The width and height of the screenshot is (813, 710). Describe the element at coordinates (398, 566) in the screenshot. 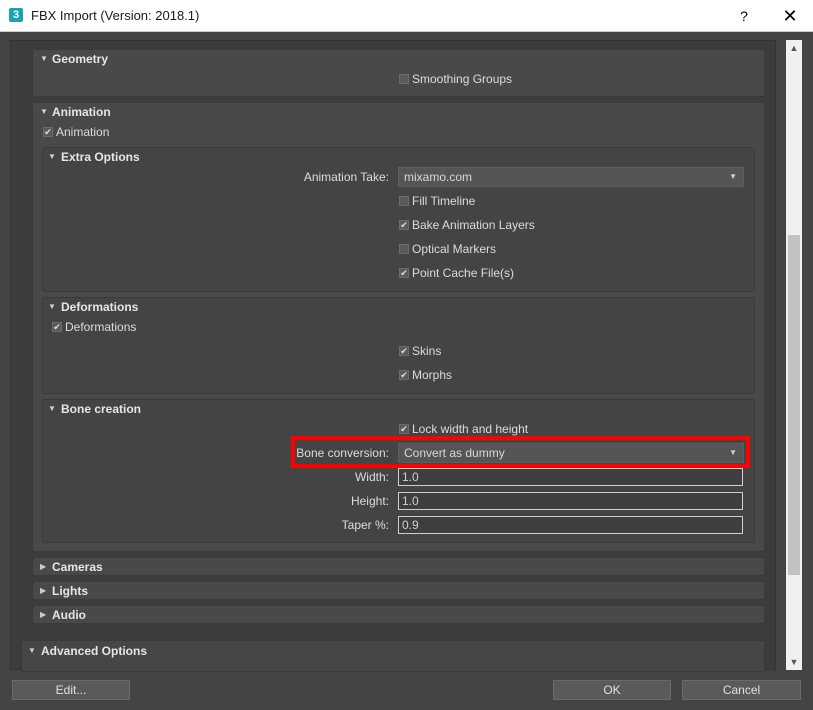

I see `cameras-group: ▶ Cameras` at that location.